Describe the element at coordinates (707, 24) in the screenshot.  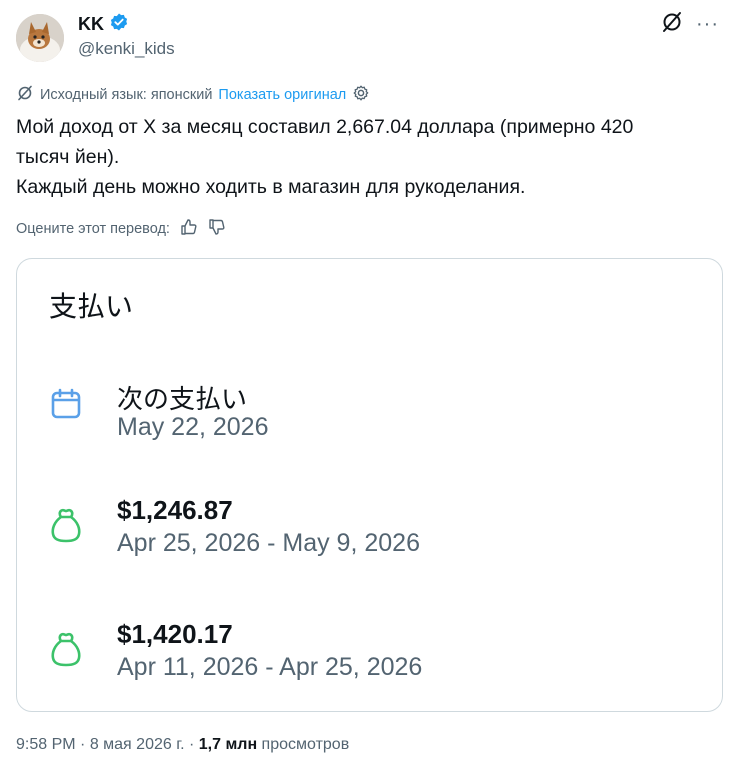
I see `more-options-icon: ···` at that location.